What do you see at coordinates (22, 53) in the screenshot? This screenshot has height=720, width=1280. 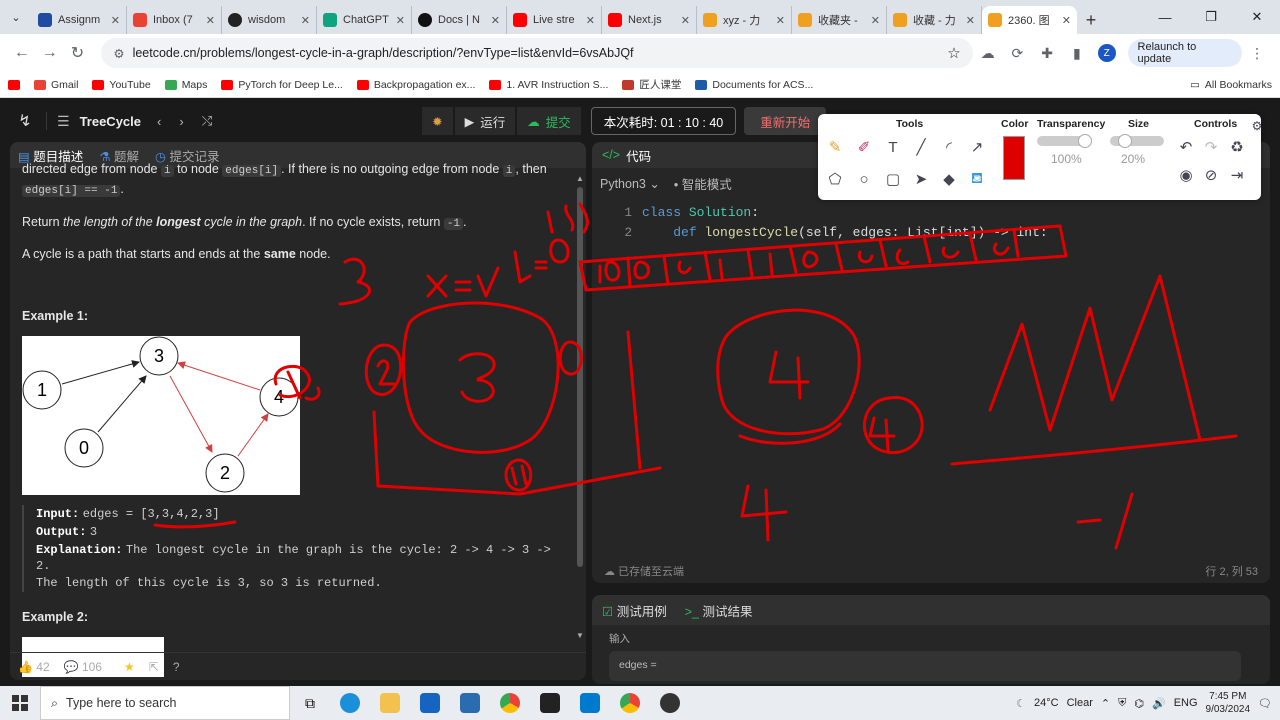 I see `back-button: ←` at bounding box center [22, 53].